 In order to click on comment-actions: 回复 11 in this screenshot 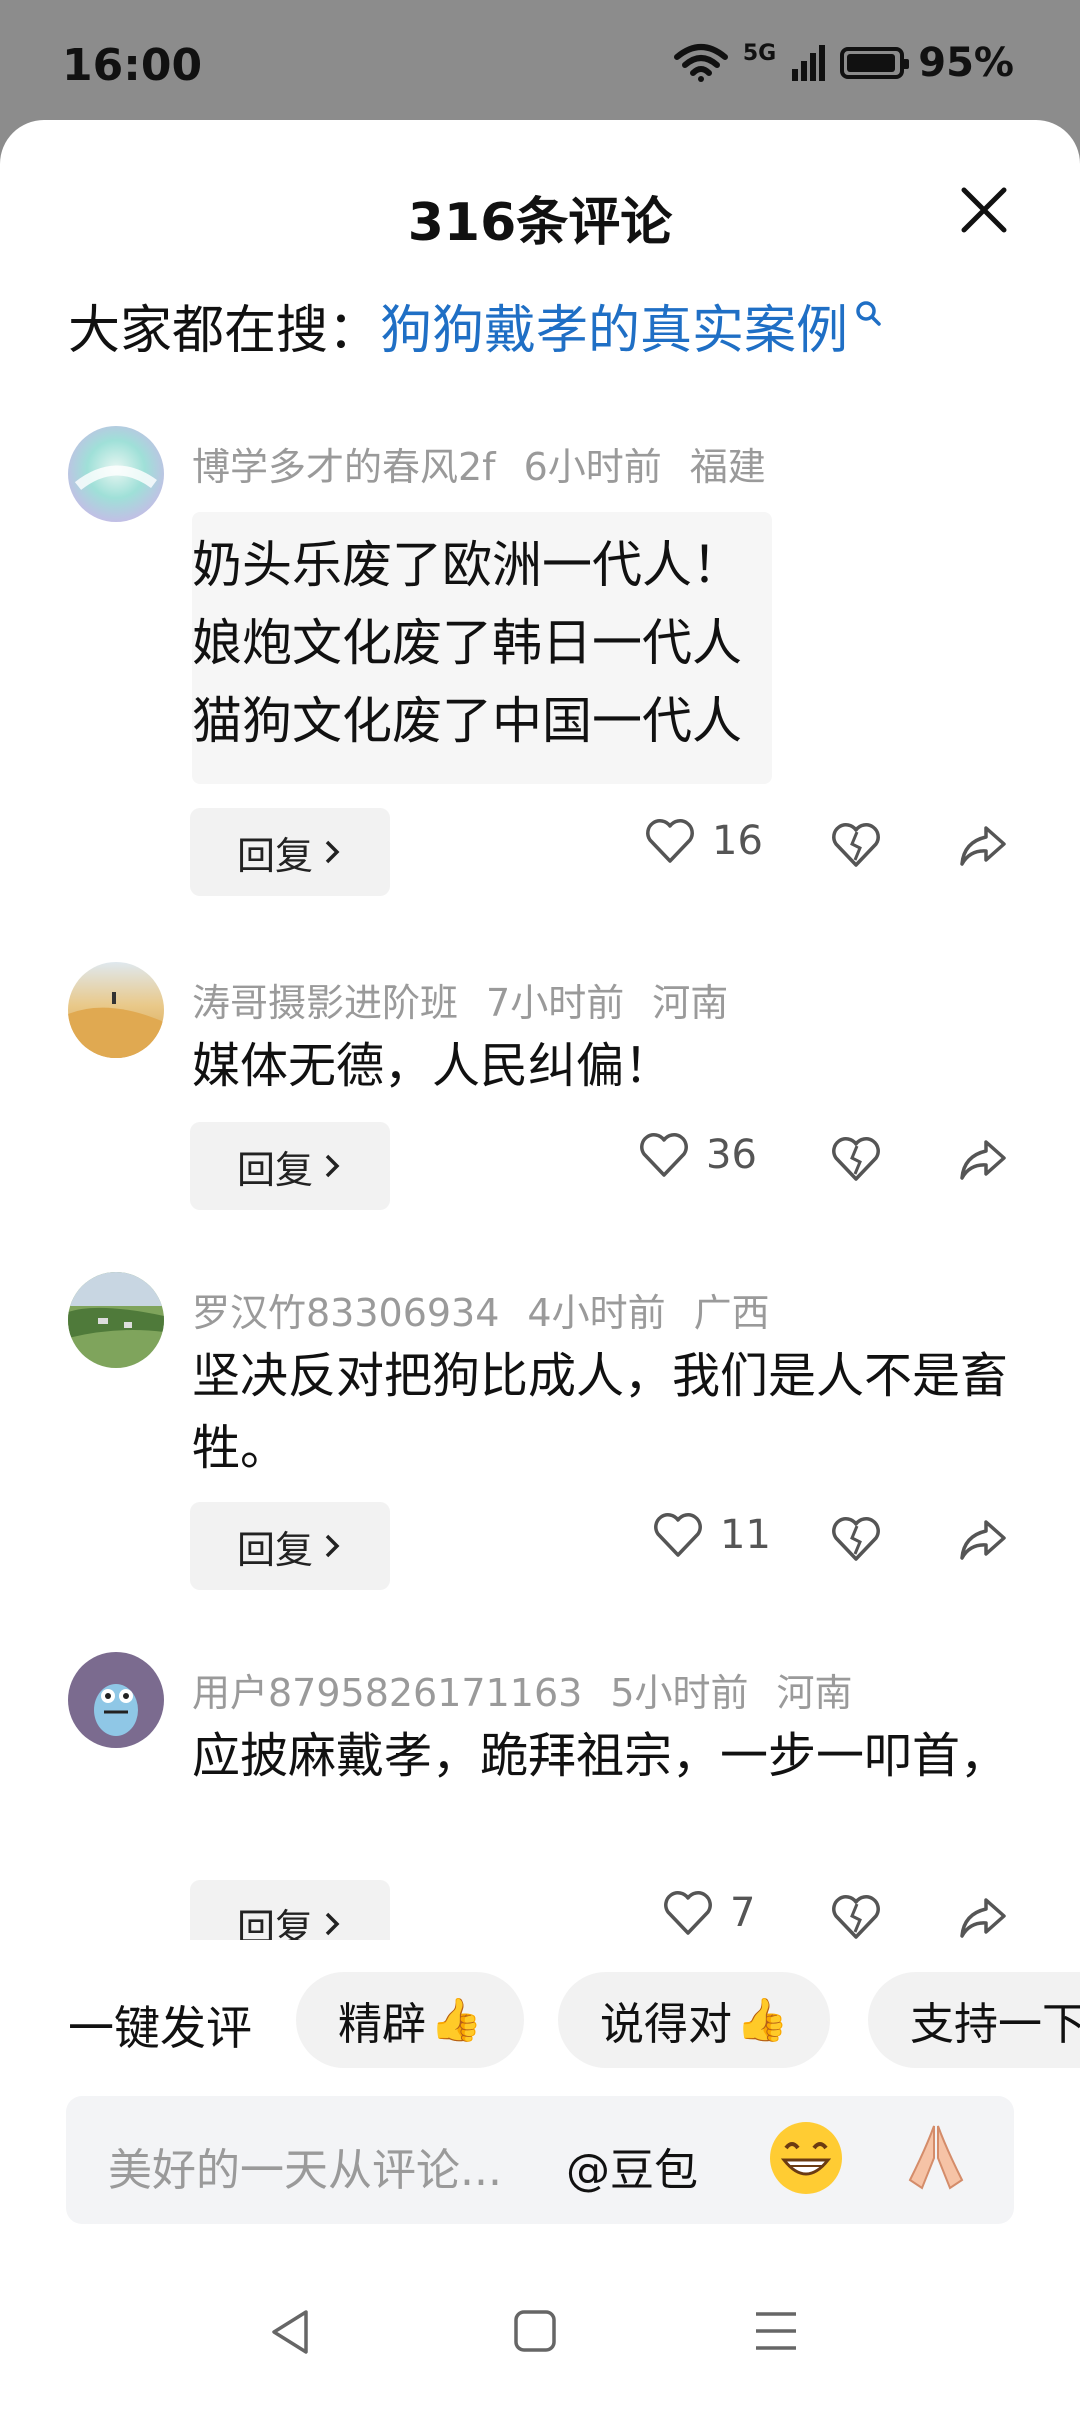, I will do `click(540, 1546)`.